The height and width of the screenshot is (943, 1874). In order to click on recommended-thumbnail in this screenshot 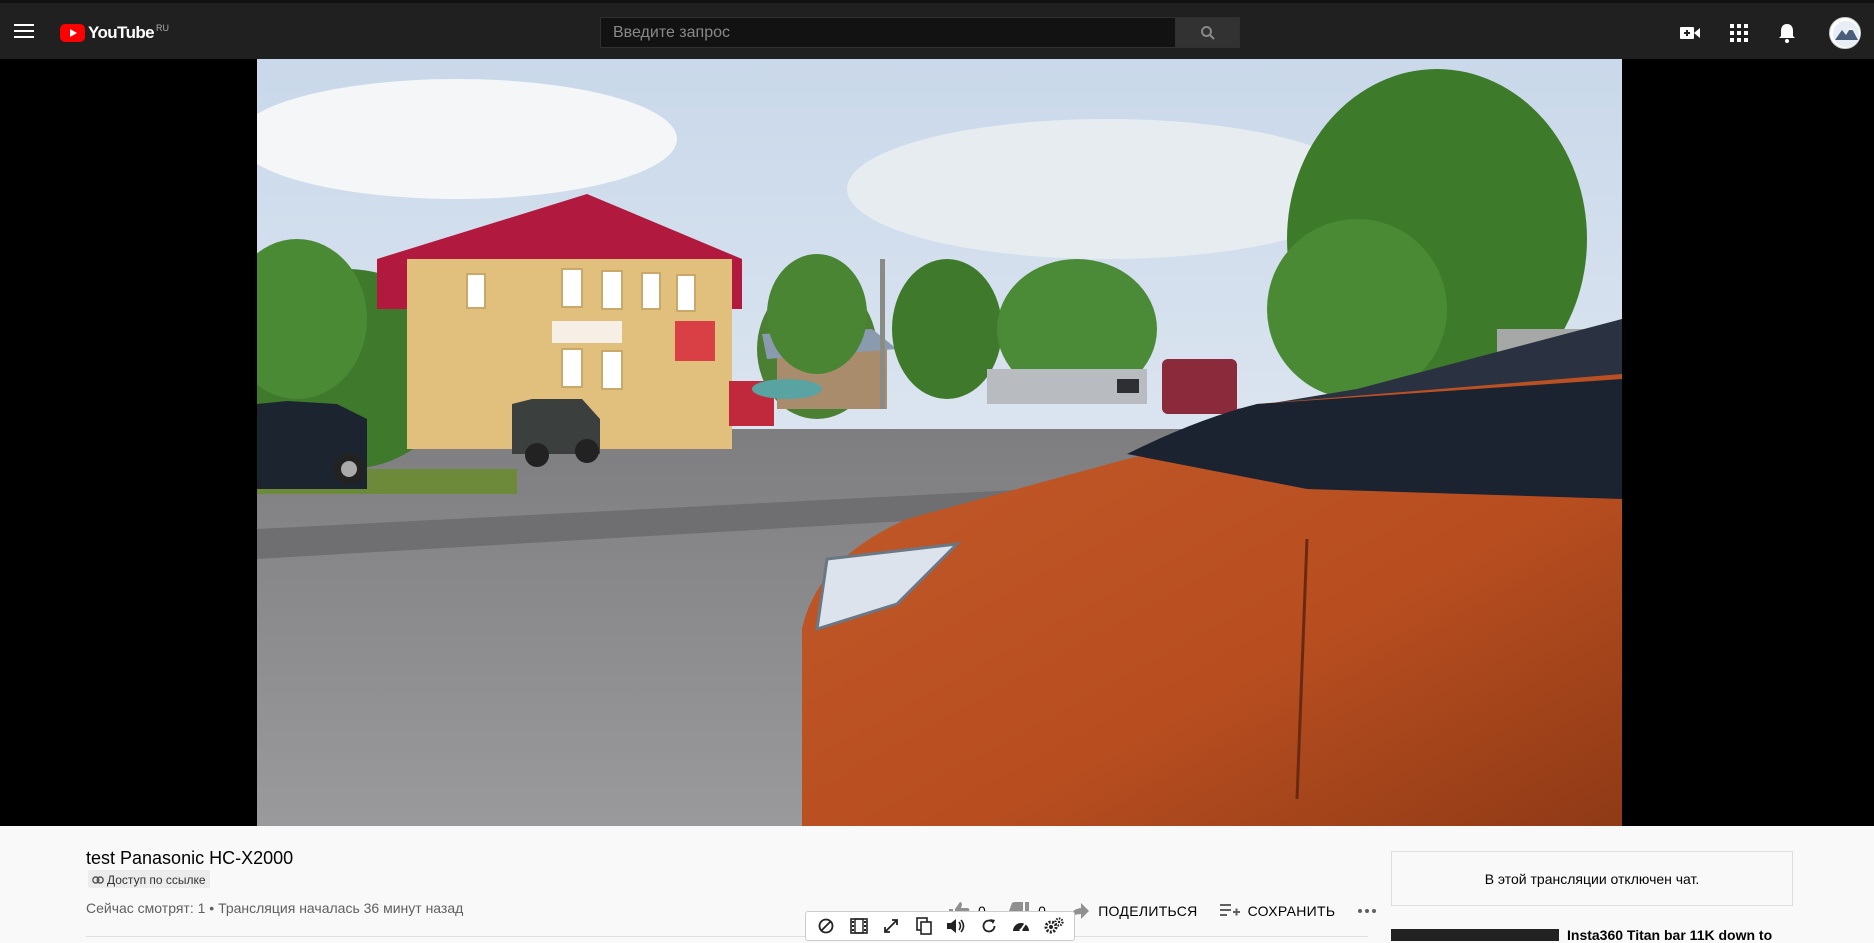, I will do `click(1475, 935)`.